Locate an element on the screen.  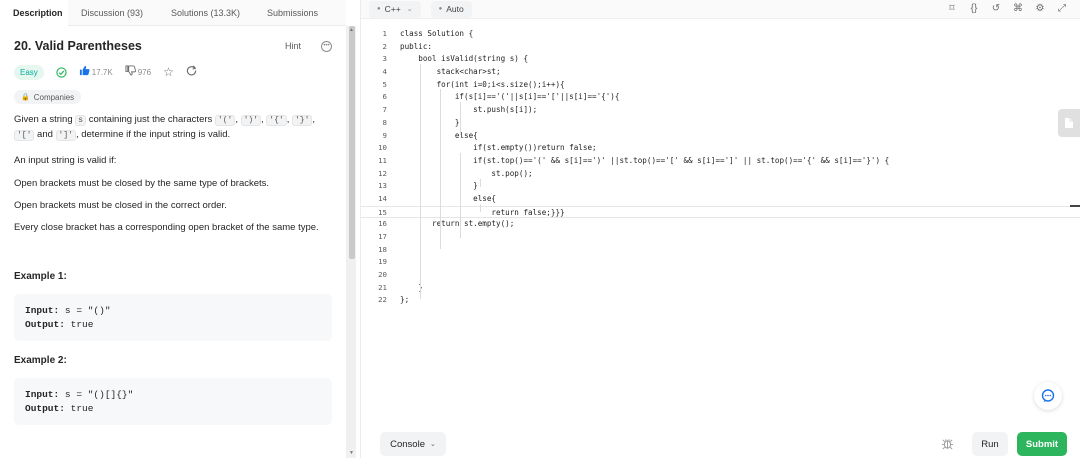
editor-footer: Console ⌄ Run Submit is located at coordinates (720, 443).